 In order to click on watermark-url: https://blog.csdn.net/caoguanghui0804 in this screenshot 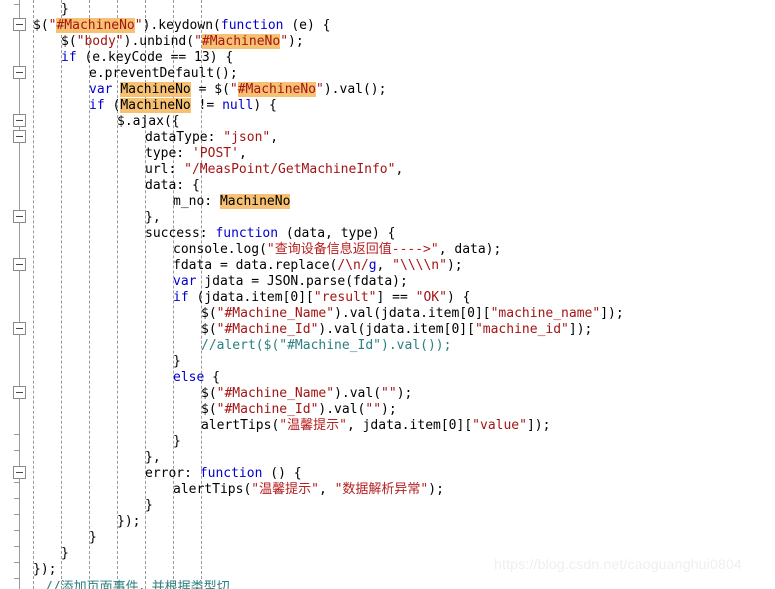, I will do `click(618, 564)`.